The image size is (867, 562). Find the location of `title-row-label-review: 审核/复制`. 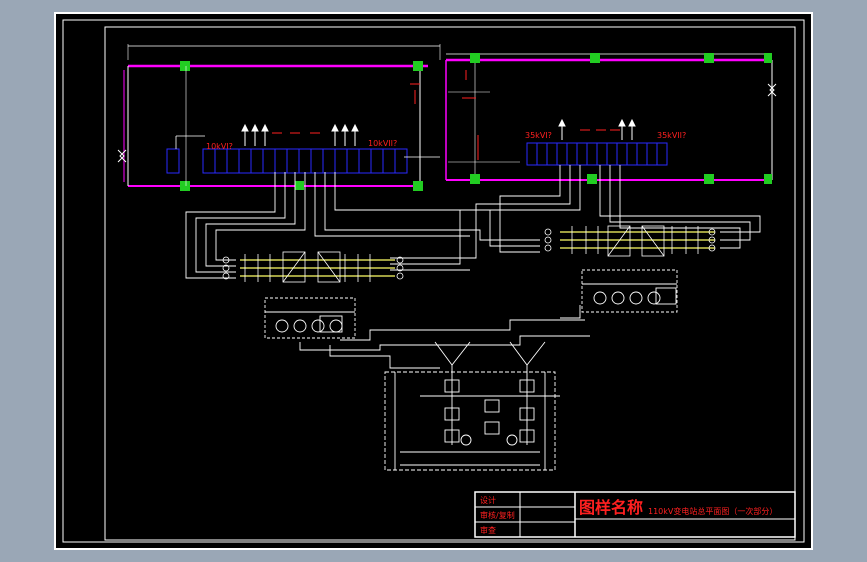

title-row-label-review: 审核/复制 is located at coordinates (497, 515).